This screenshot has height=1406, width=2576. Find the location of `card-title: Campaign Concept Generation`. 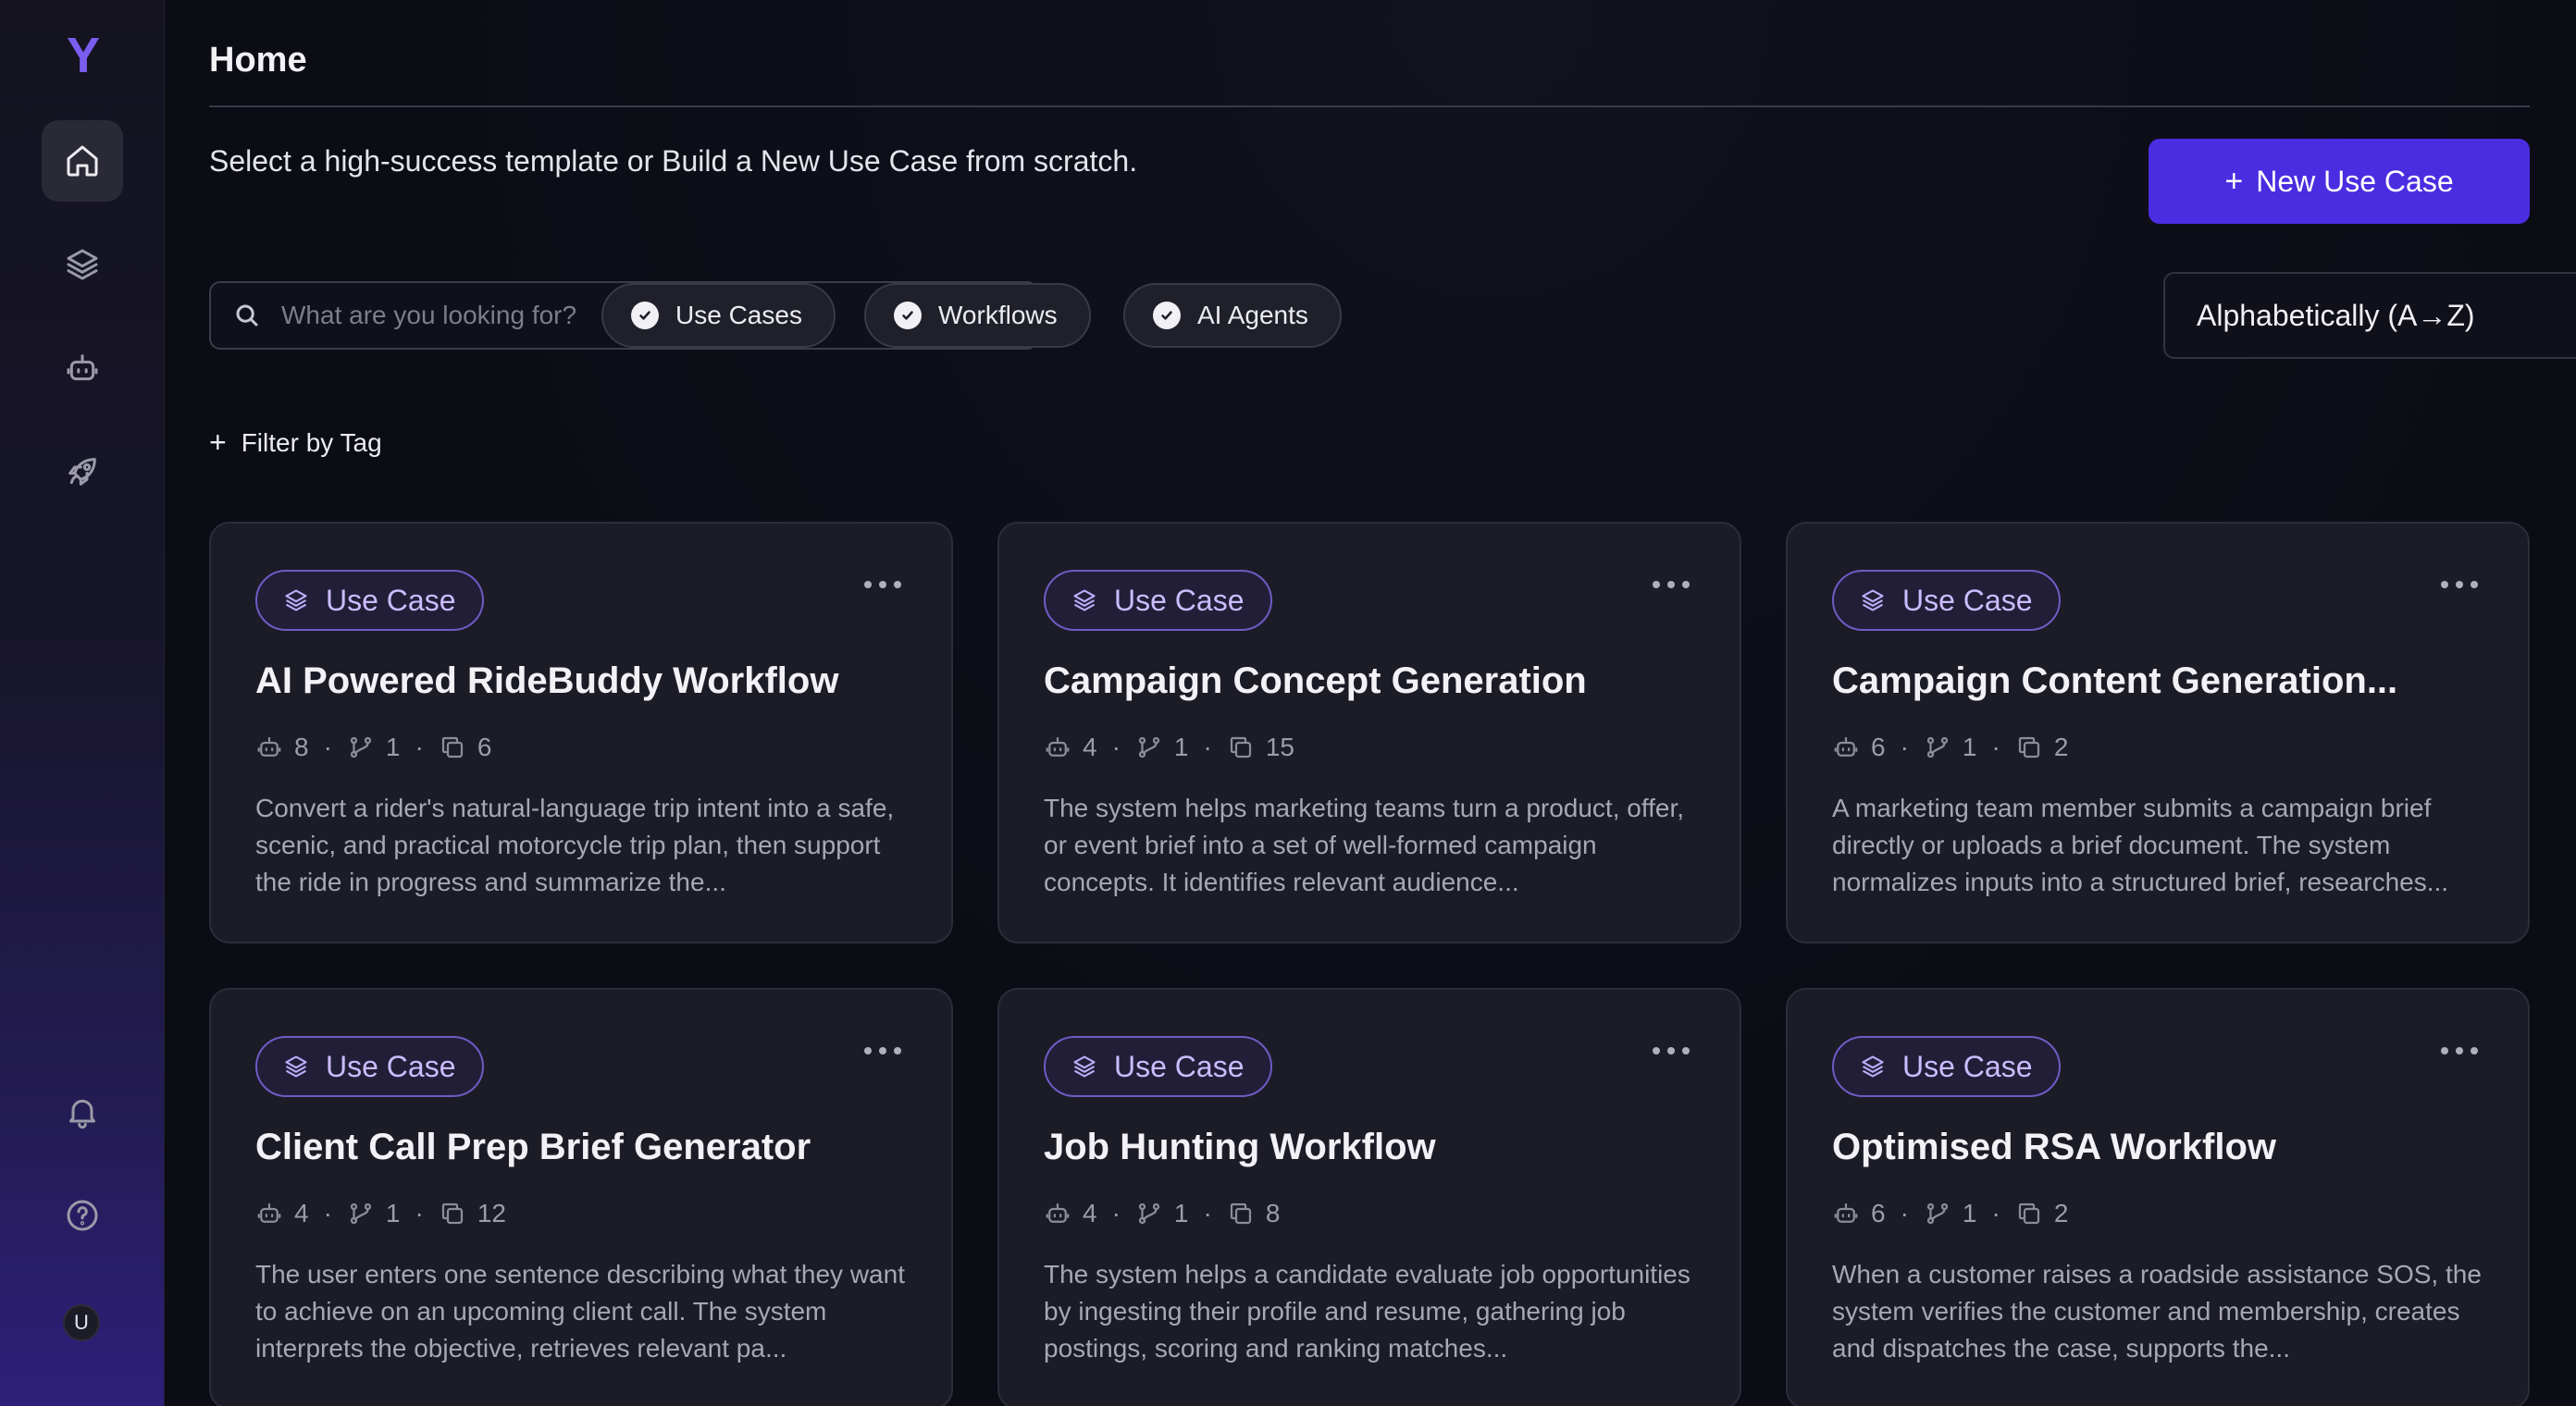

card-title: Campaign Concept Generation is located at coordinates (1315, 681).